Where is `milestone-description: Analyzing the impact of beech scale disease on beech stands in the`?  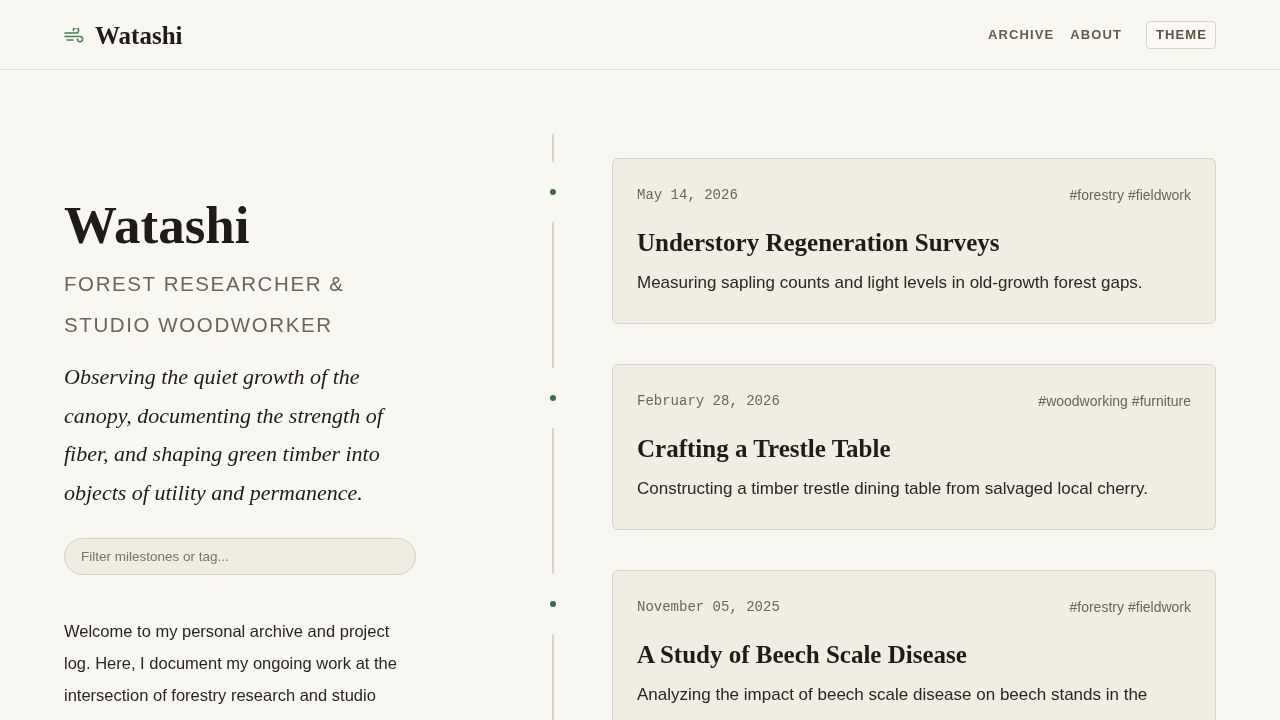
milestone-description: Analyzing the impact of beech scale disease on beech stands in the is located at coordinates (893, 695).